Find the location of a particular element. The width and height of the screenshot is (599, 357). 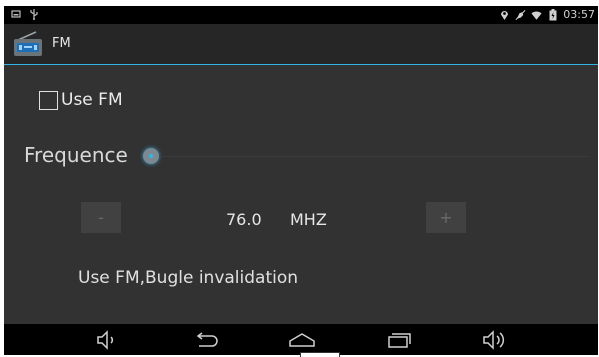

use-fm-checkbox-row: Use FM is located at coordinates (81, 100).